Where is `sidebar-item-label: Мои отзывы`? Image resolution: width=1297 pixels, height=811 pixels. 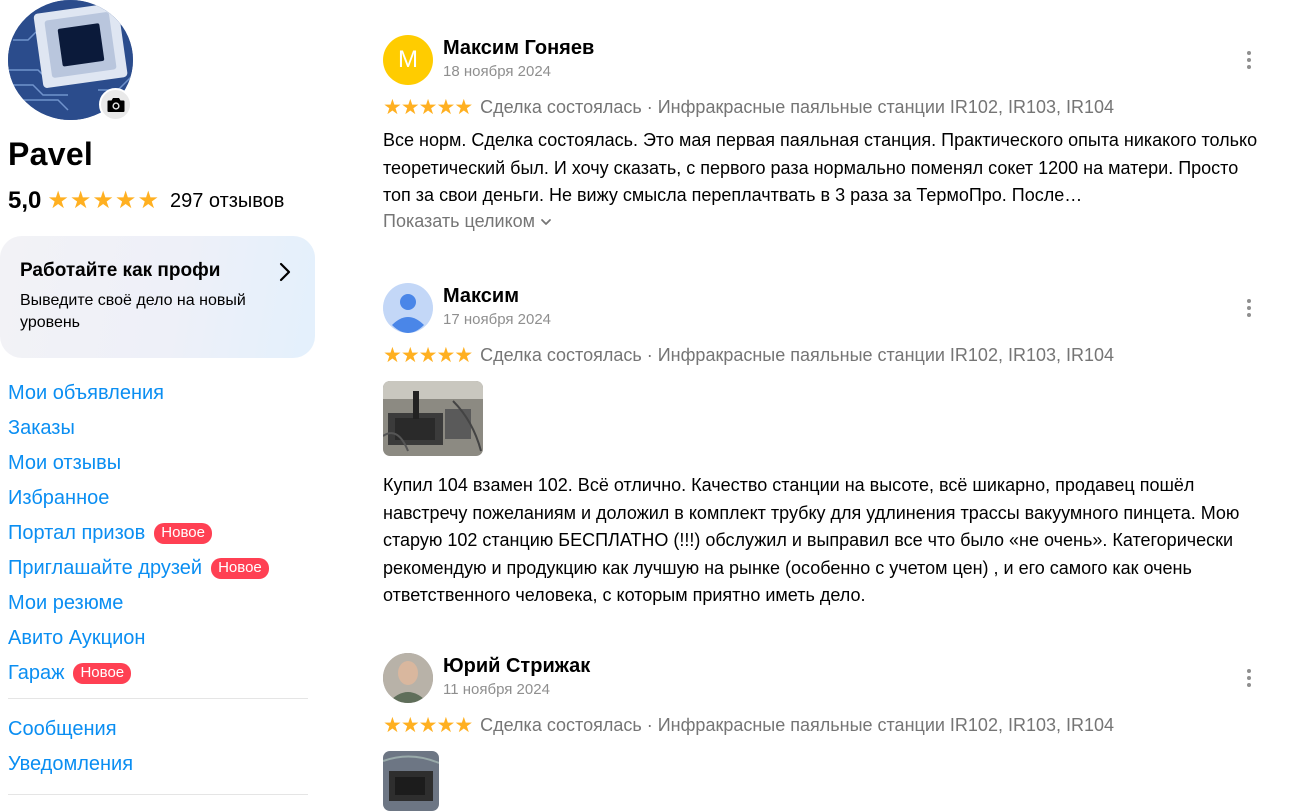
sidebar-item-label: Мои отзывы is located at coordinates (65, 463).